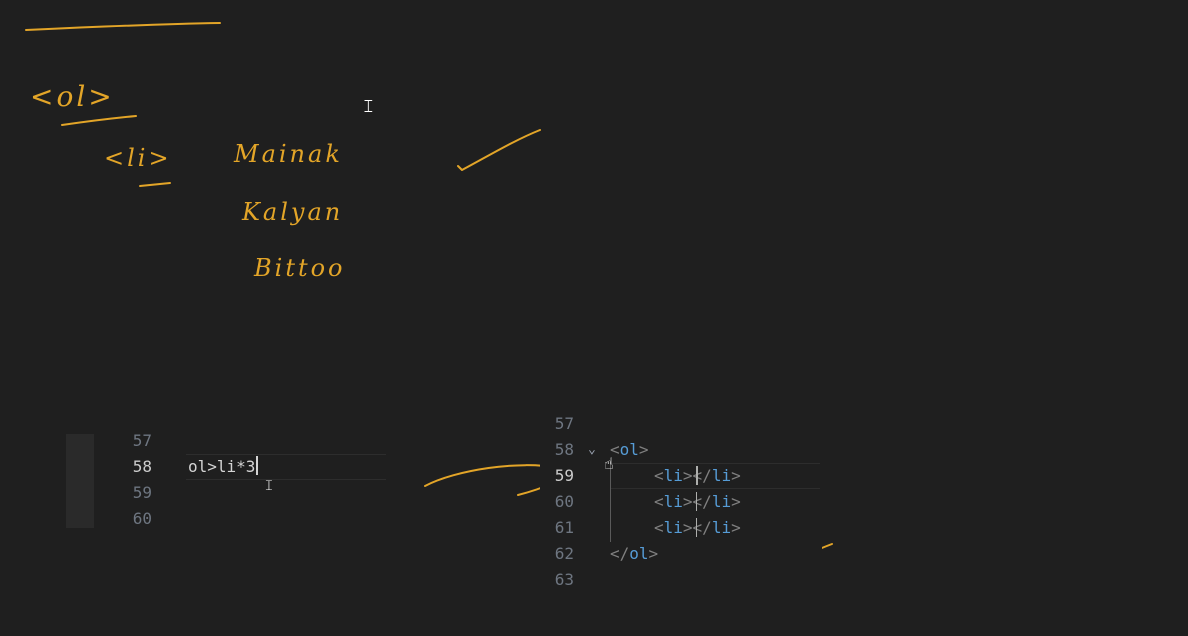  I want to click on code-line-ol-close: </ol>, so click(634, 554).